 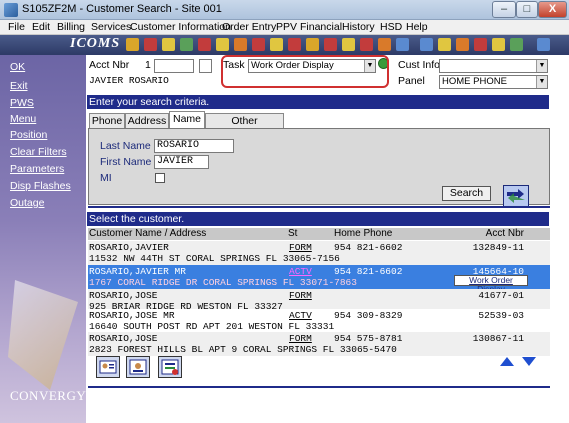 I want to click on customer-card-icon, so click(x=108, y=367).